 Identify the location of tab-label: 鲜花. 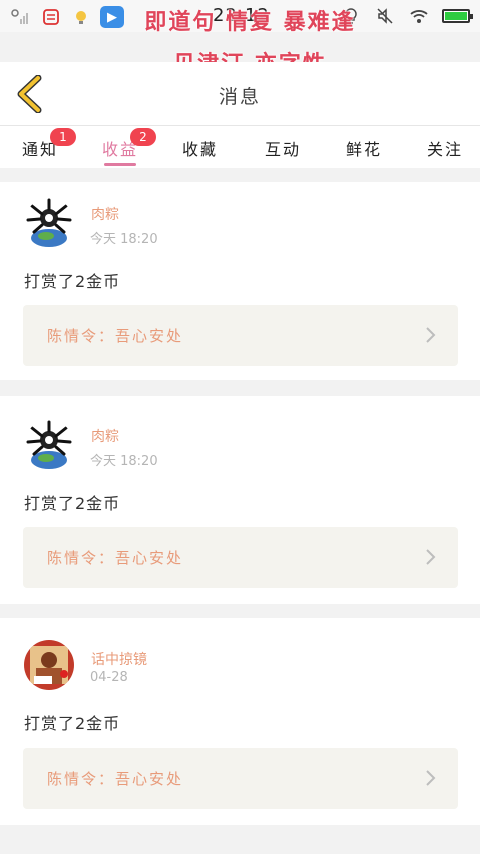
(364, 149).